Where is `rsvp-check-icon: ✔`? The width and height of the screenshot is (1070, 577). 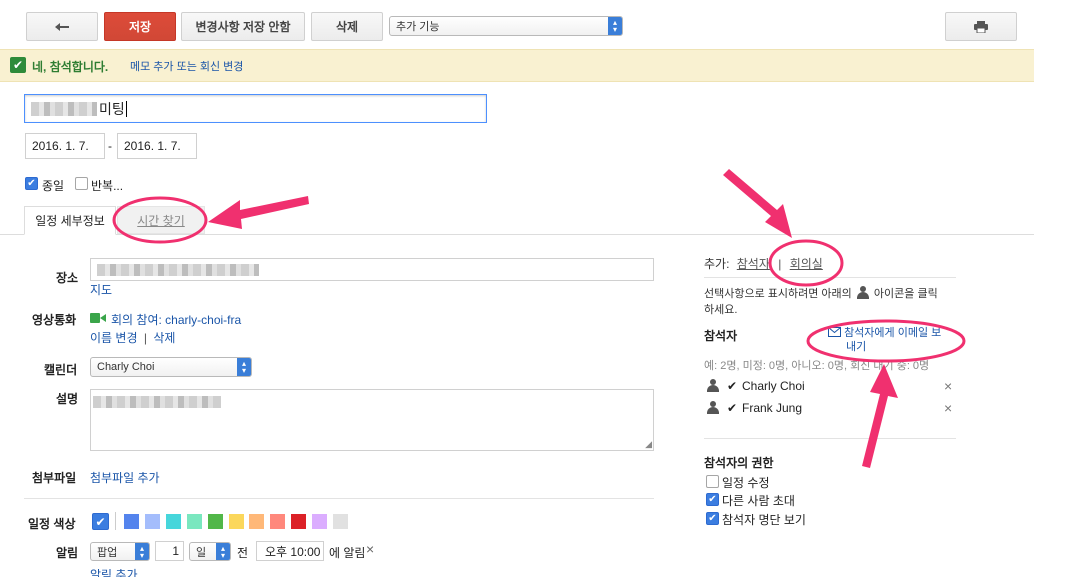 rsvp-check-icon: ✔ is located at coordinates (18, 65).